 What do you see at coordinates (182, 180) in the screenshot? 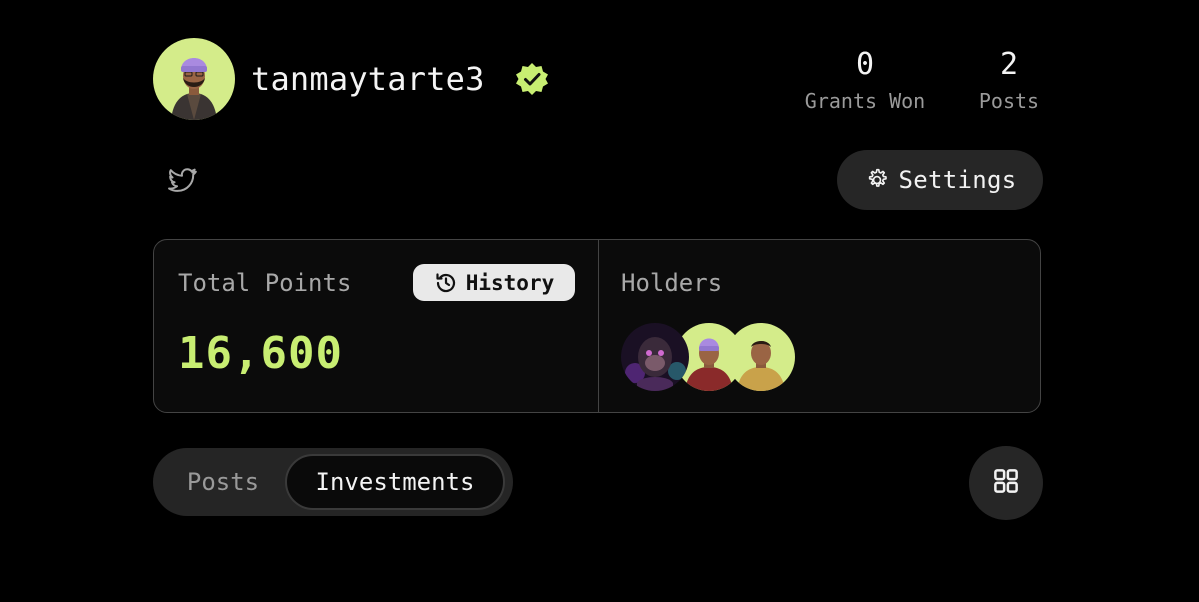
I see `twitter-icon` at bounding box center [182, 180].